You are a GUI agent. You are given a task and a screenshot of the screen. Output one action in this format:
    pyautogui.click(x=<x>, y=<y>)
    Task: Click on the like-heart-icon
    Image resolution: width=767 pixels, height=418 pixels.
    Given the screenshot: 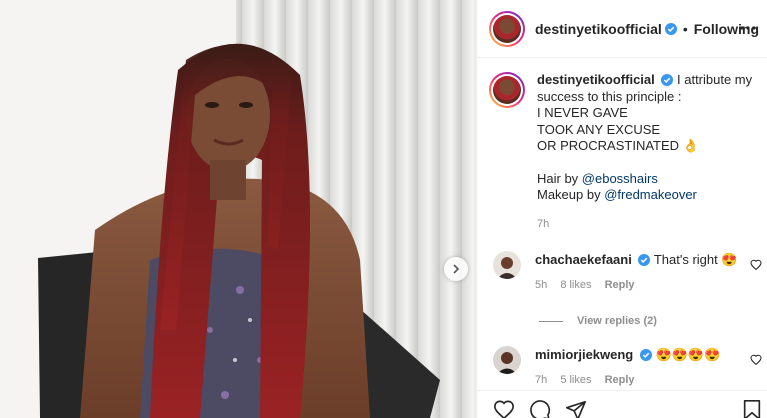 What is the action you would take?
    pyautogui.click(x=504, y=408)
    